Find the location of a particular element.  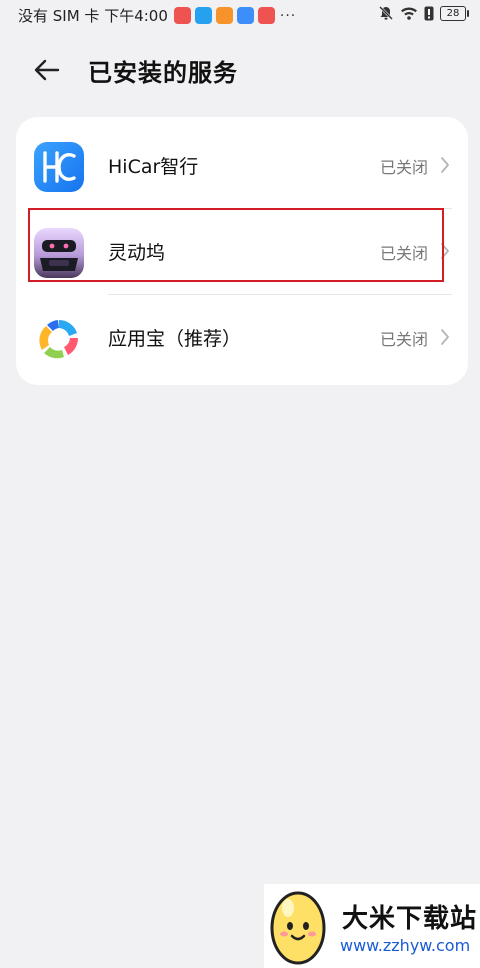

watermark-url: www.zzhyw.com is located at coordinates (405, 945).